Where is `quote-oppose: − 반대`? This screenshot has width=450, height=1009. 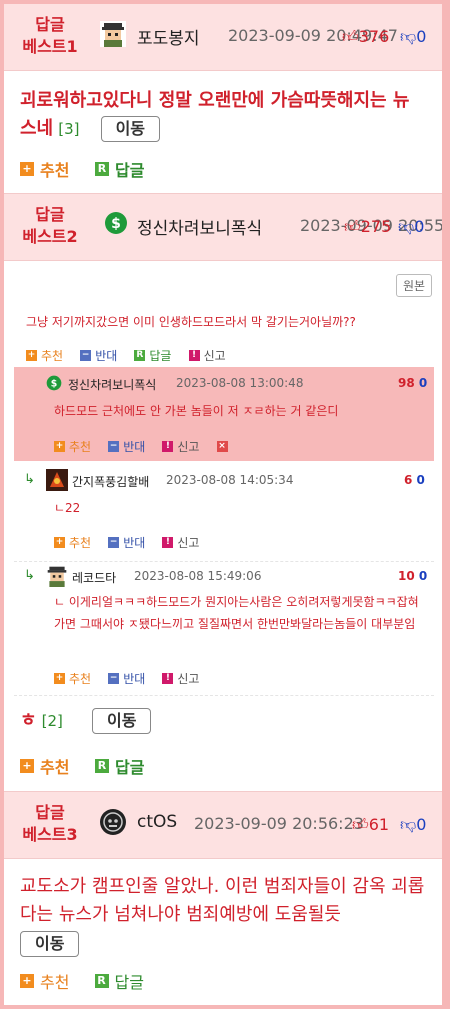
quote-oppose: − 반대 is located at coordinates (98, 355).